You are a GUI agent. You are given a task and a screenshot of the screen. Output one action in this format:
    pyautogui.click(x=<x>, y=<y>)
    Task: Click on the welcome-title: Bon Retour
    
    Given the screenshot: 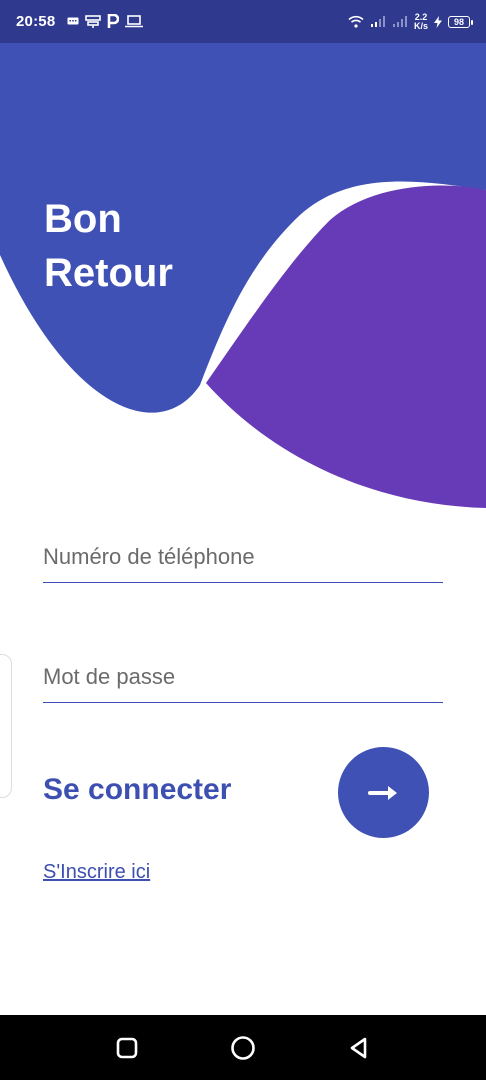 What is the action you would take?
    pyautogui.click(x=108, y=246)
    